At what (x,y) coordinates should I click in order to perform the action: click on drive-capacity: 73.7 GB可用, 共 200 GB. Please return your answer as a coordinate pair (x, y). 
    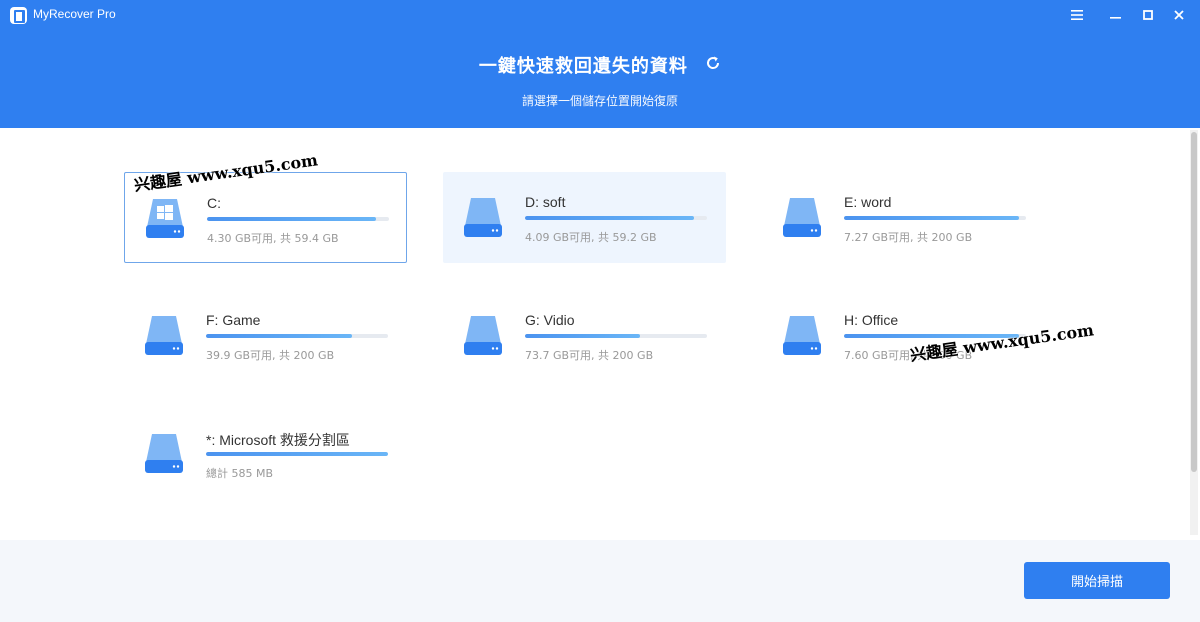
    Looking at the image, I should click on (589, 355).